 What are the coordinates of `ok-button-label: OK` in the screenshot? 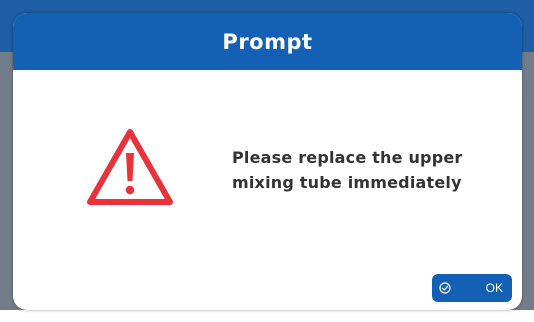 It's located at (494, 288).